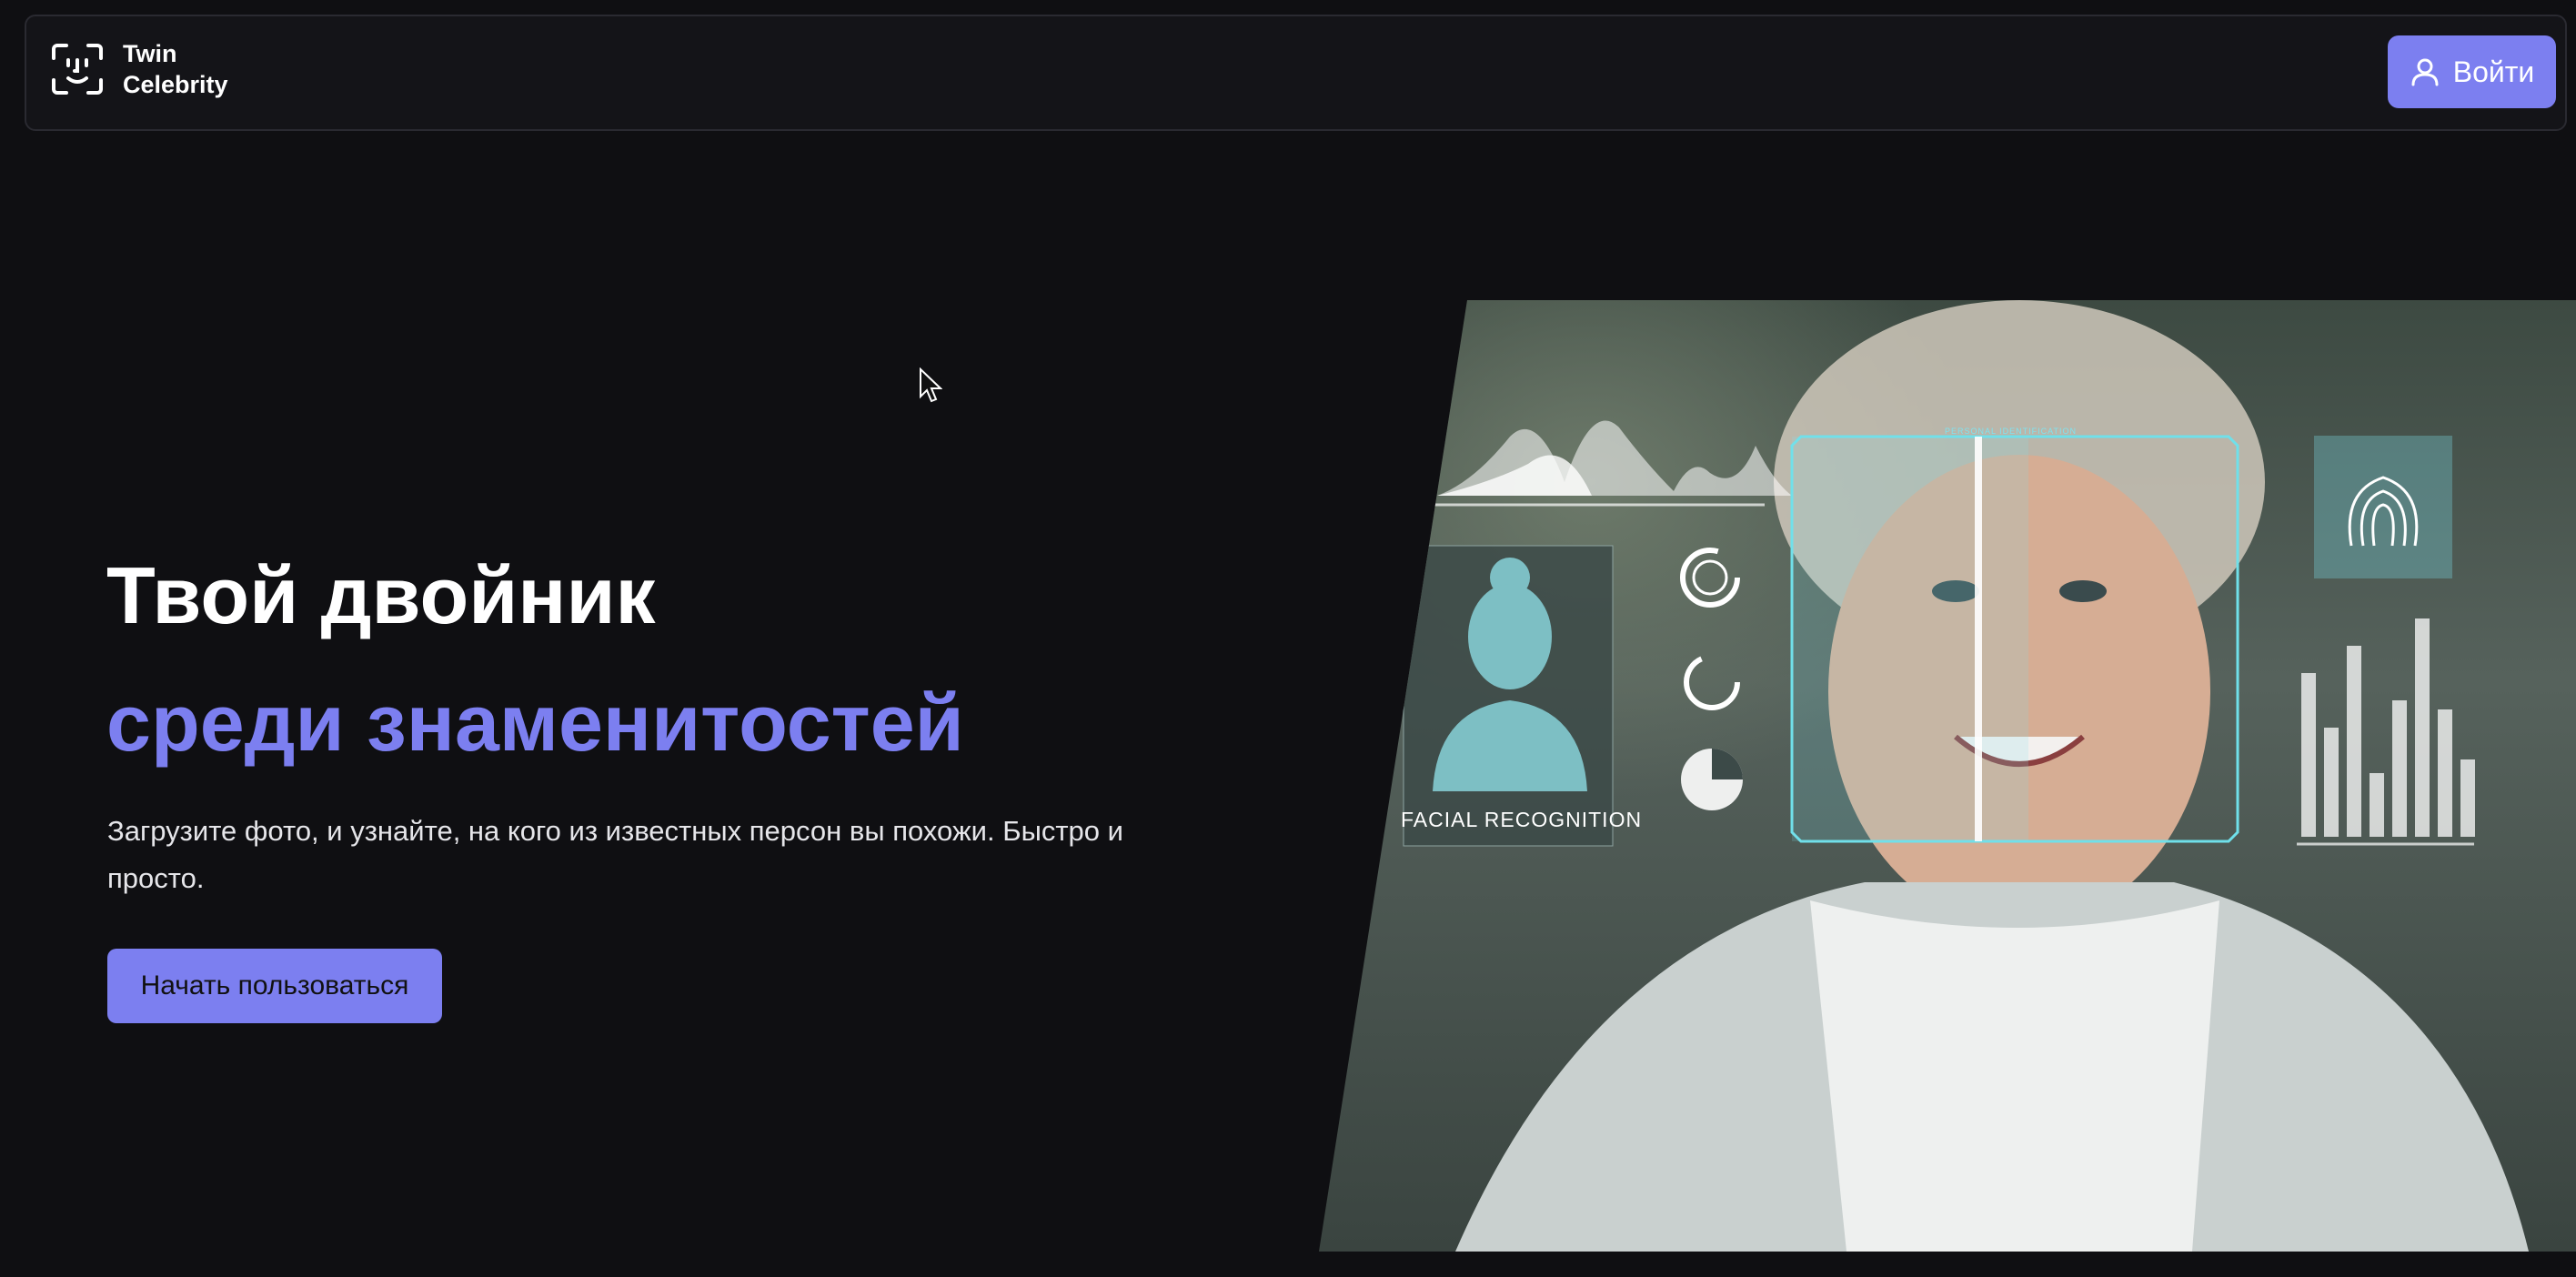  I want to click on fingerprint-graphic, so click(2383, 507).